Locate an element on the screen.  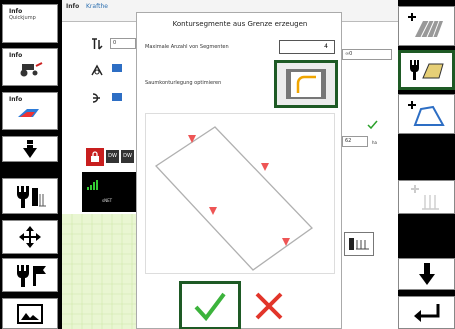
cancel-button is located at coordinates (269, 305).